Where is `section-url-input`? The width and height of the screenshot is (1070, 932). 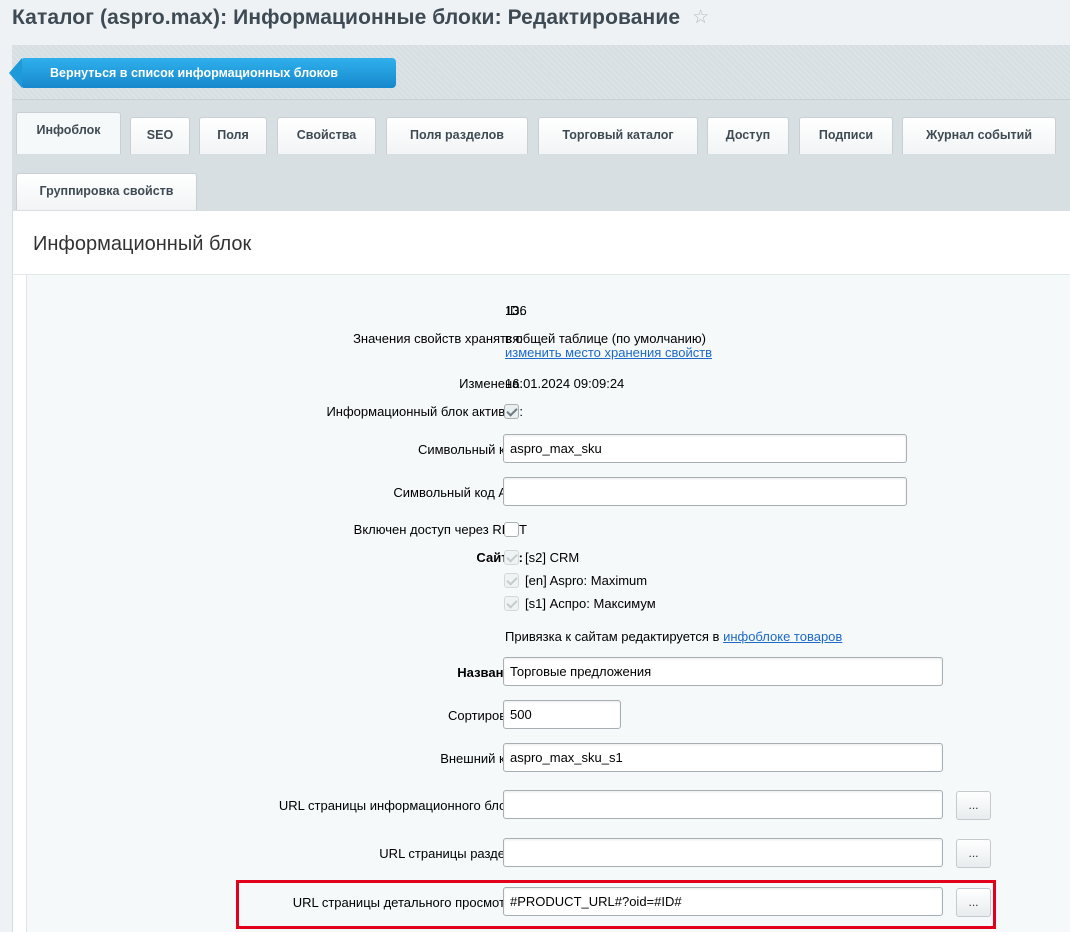
section-url-input is located at coordinates (723, 852).